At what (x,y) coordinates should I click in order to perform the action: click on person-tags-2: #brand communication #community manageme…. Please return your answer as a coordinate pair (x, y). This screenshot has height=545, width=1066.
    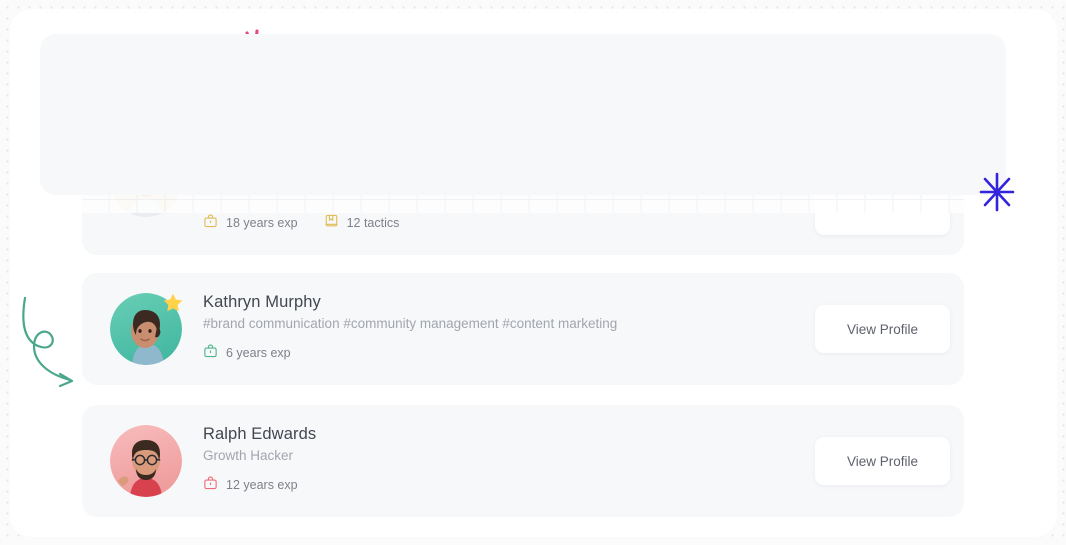
    Looking at the image, I should click on (410, 323).